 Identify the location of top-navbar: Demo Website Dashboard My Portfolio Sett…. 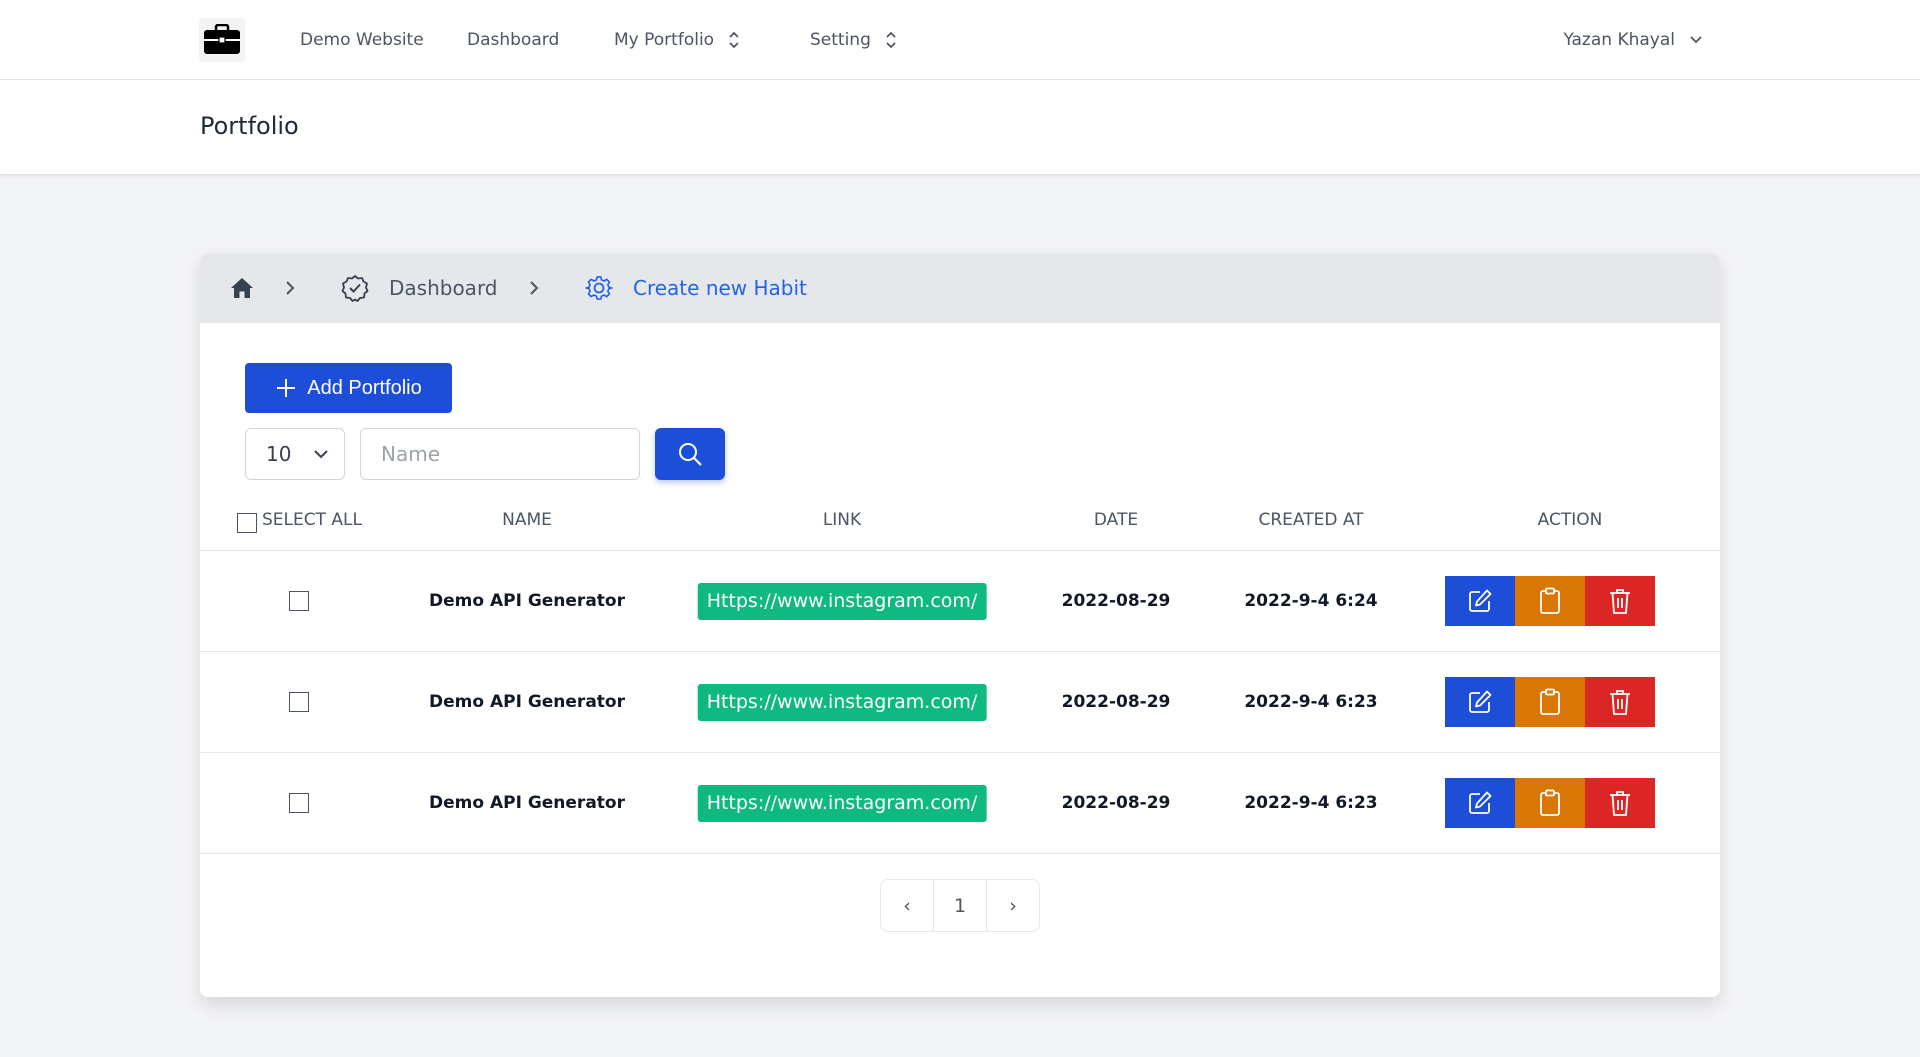
(960, 40).